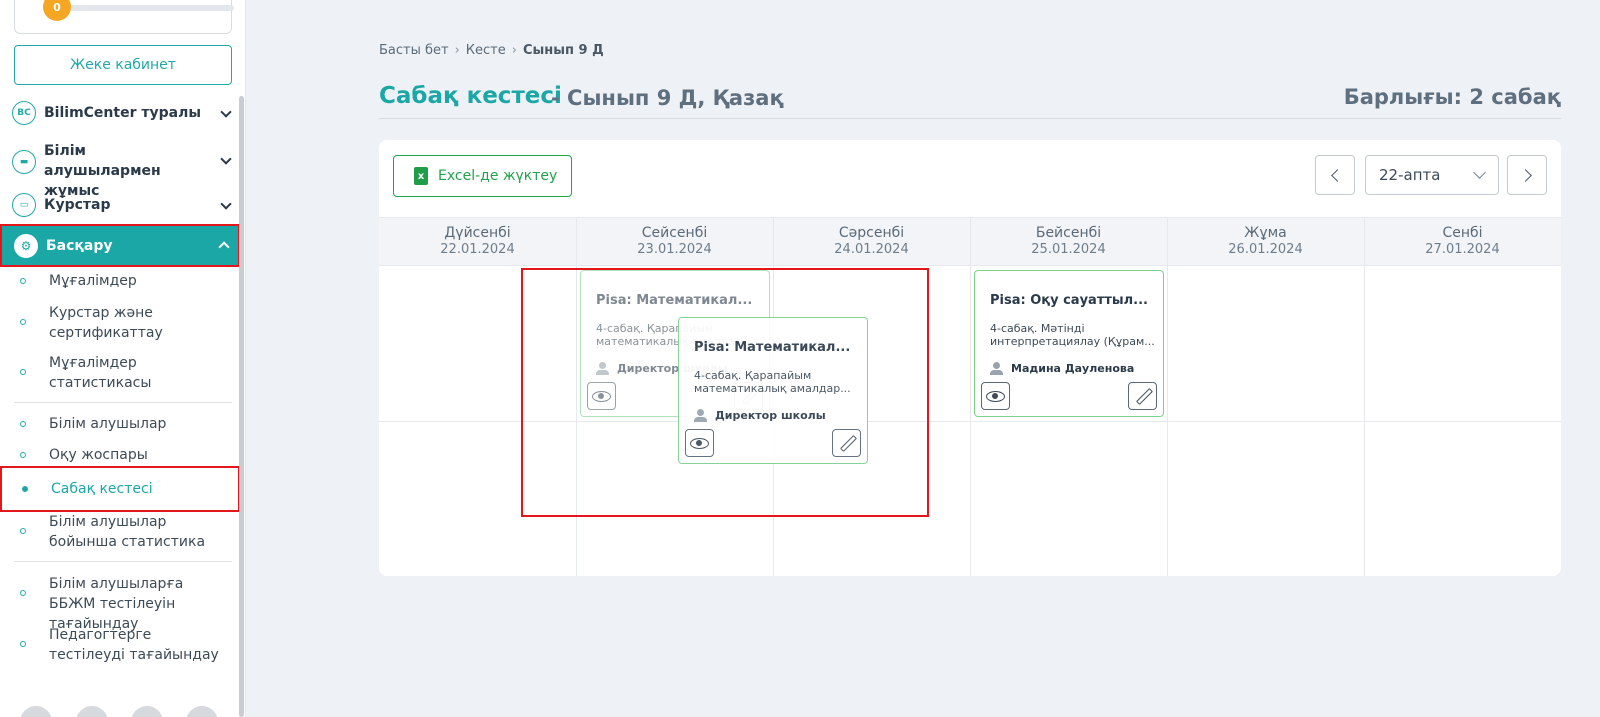  Describe the element at coordinates (79, 246) in the screenshot. I see `menu-item-label: Басқару` at that location.